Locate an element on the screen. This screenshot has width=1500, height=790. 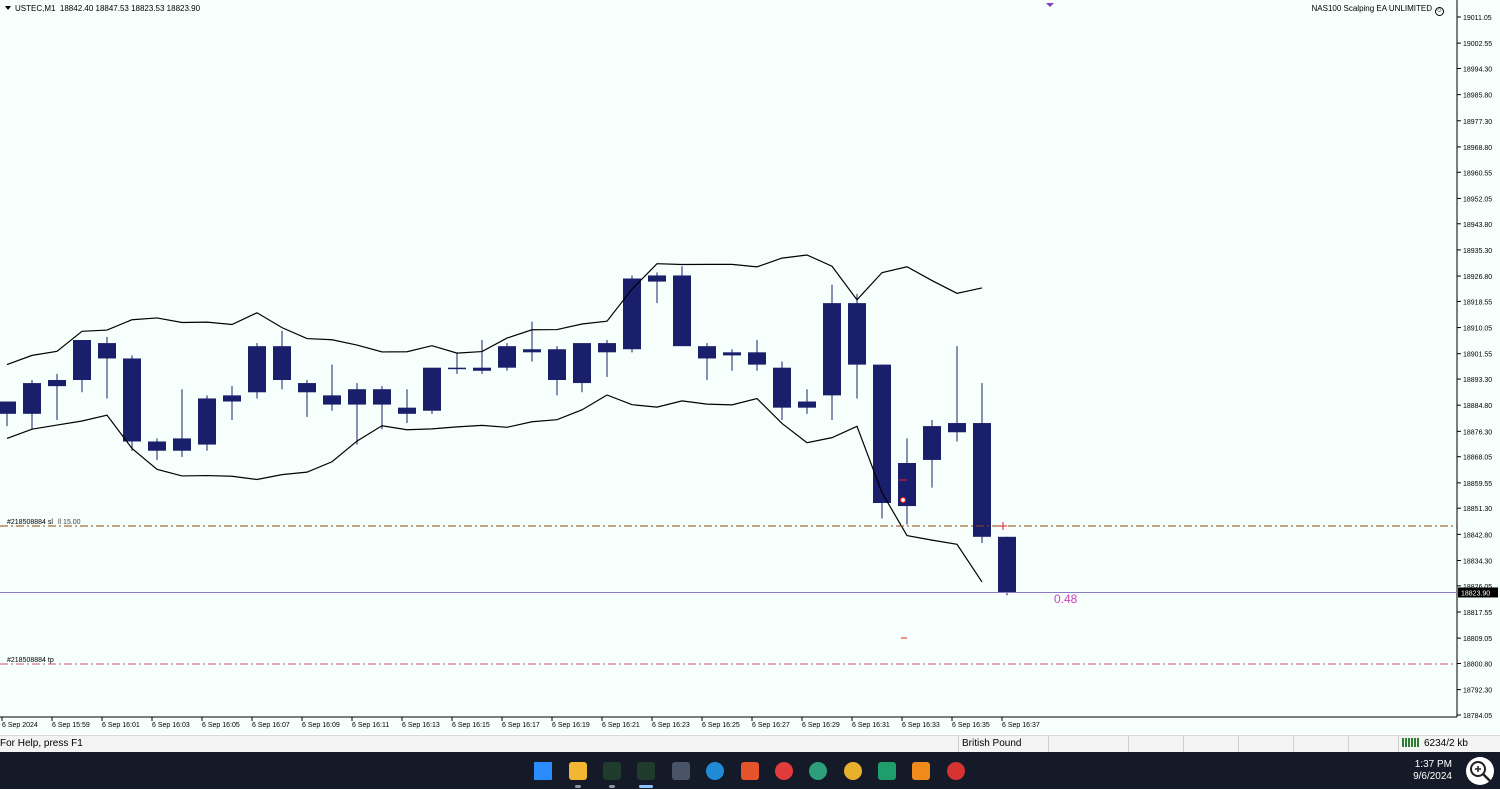
ninjatrader-icon is located at coordinates (750, 771).